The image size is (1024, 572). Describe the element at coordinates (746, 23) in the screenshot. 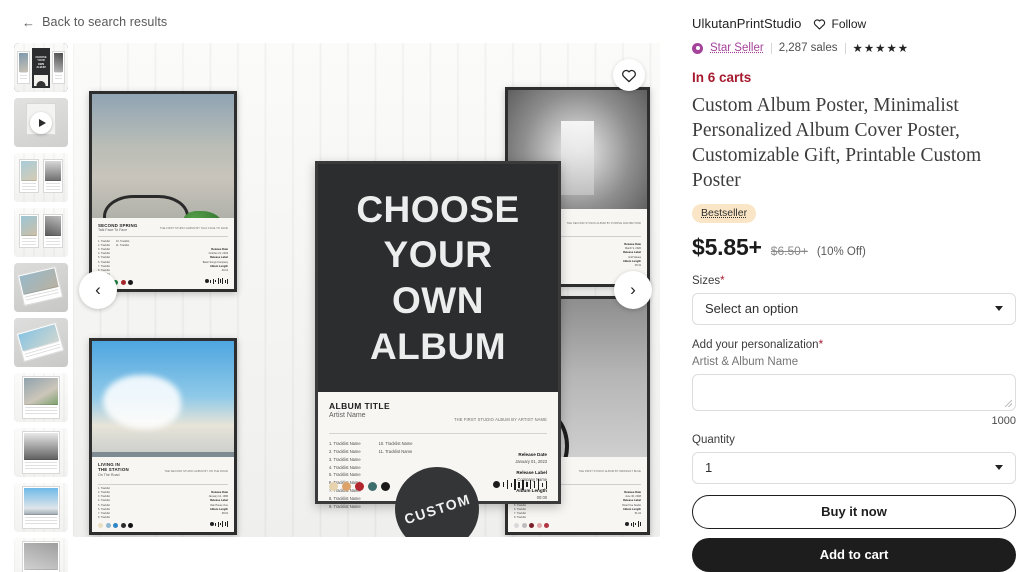

I see `shop-name-link: UlkutanPrintStudio` at that location.